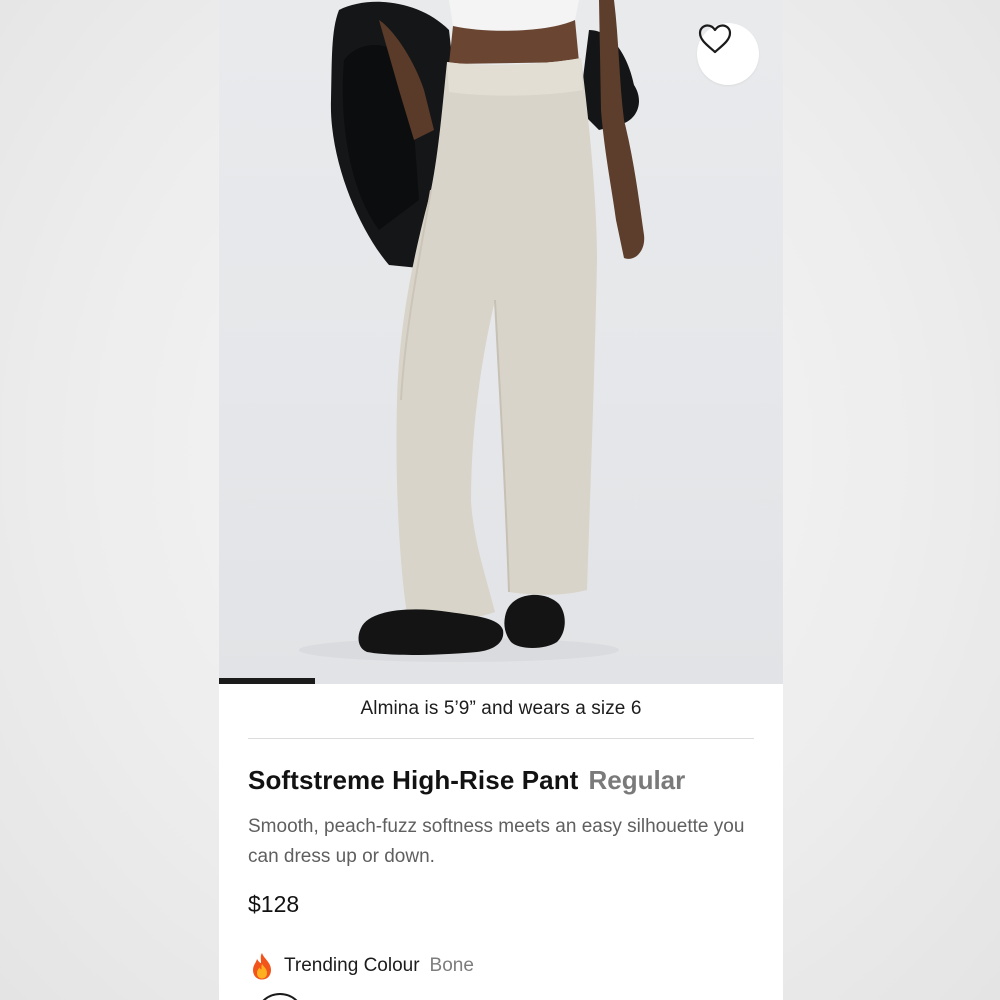 This screenshot has width=1000, height=1000. Describe the element at coordinates (274, 904) in the screenshot. I see `product-price: $128` at that location.